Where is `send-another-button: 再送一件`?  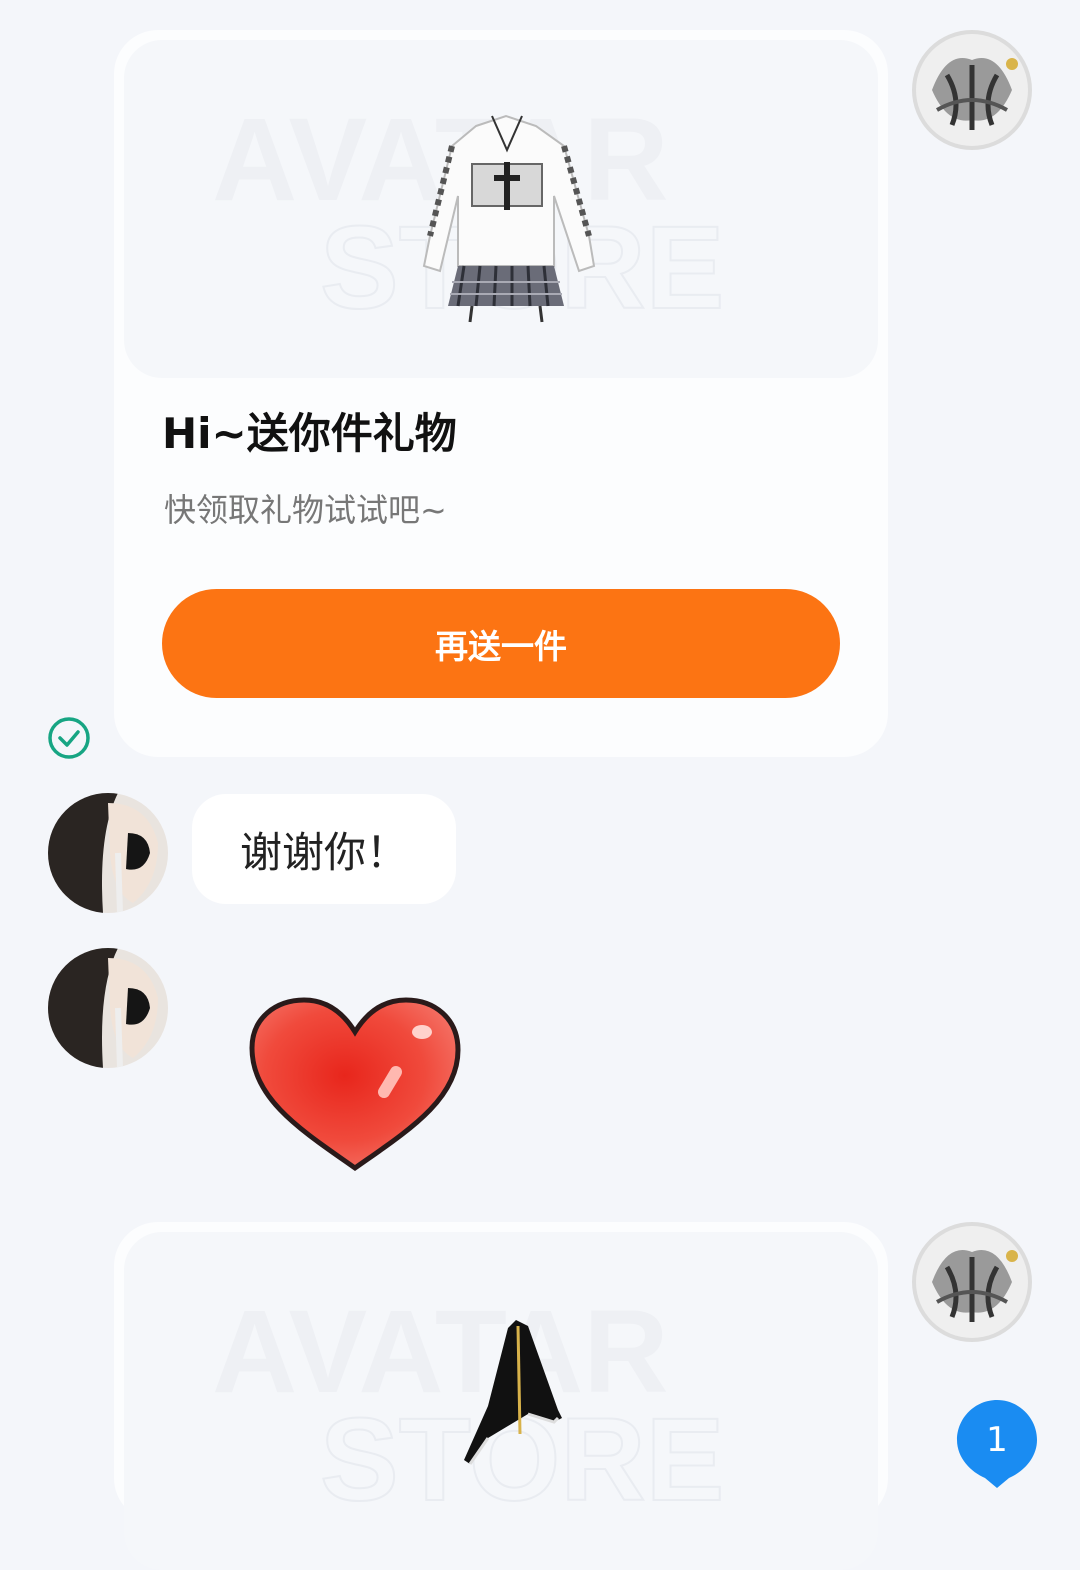 send-another-button: 再送一件 is located at coordinates (501, 643).